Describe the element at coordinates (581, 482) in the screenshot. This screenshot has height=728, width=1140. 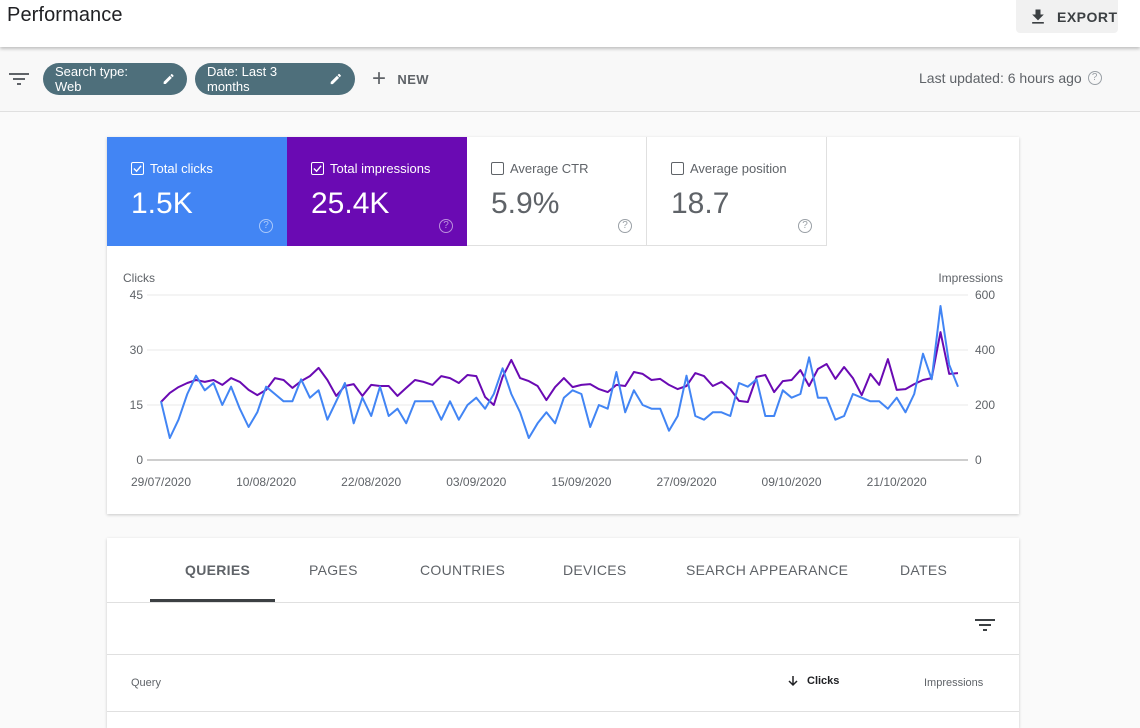
I see `x-tick-label: 15/09/2020` at that location.